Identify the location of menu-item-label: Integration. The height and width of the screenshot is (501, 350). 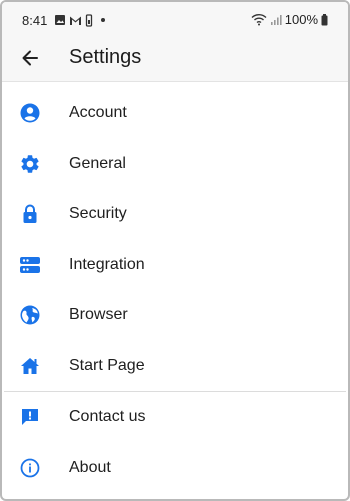
(107, 264).